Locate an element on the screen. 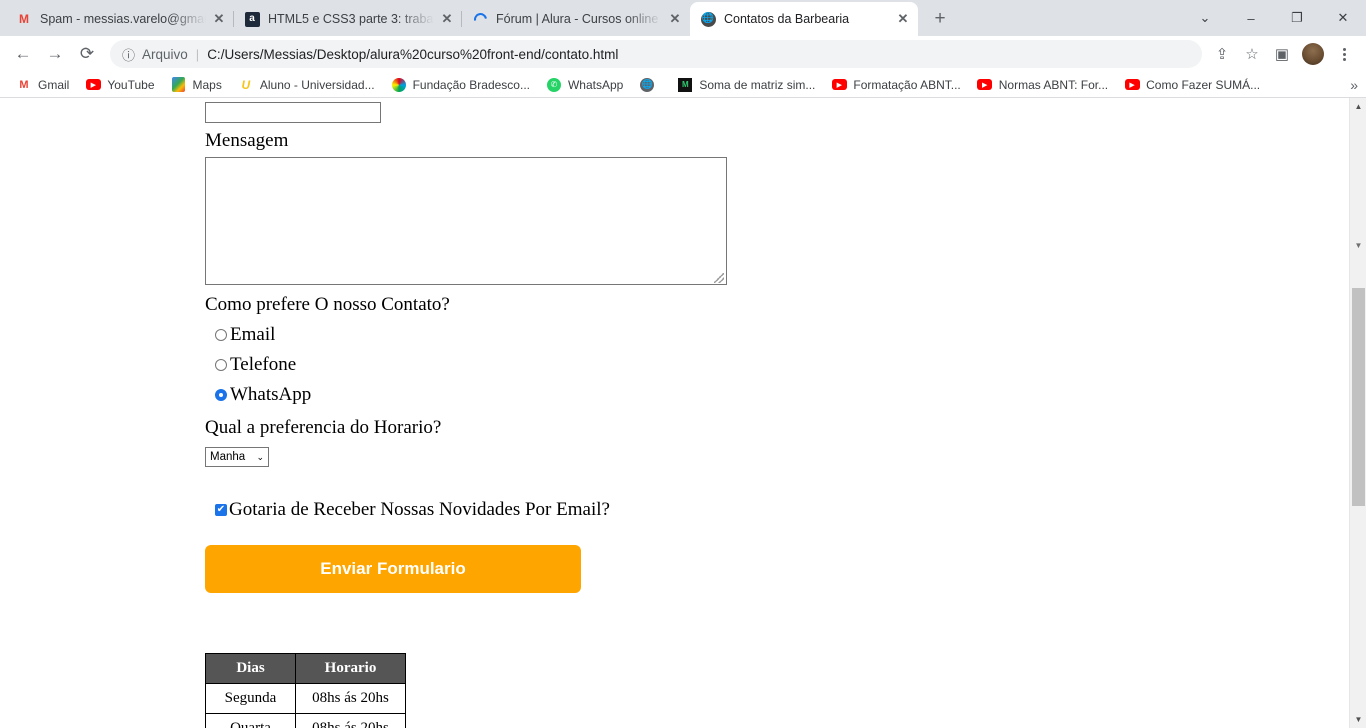 The image size is (1366, 728). radio-option-email: Email is located at coordinates (777, 335).